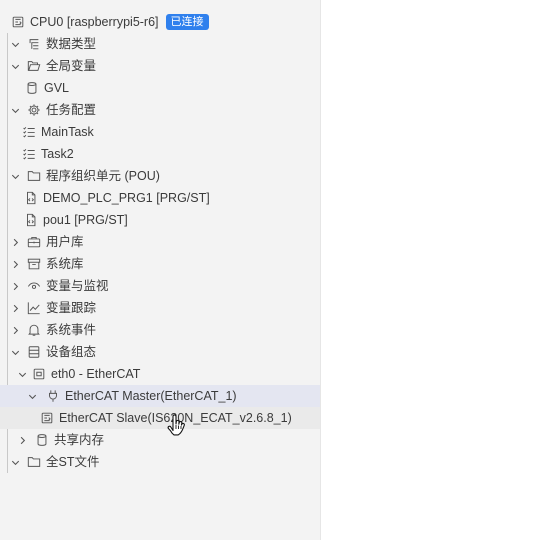 The height and width of the screenshot is (540, 560). What do you see at coordinates (160, 352) in the screenshot?
I see `tree-item-device-config: 设备组态` at bounding box center [160, 352].